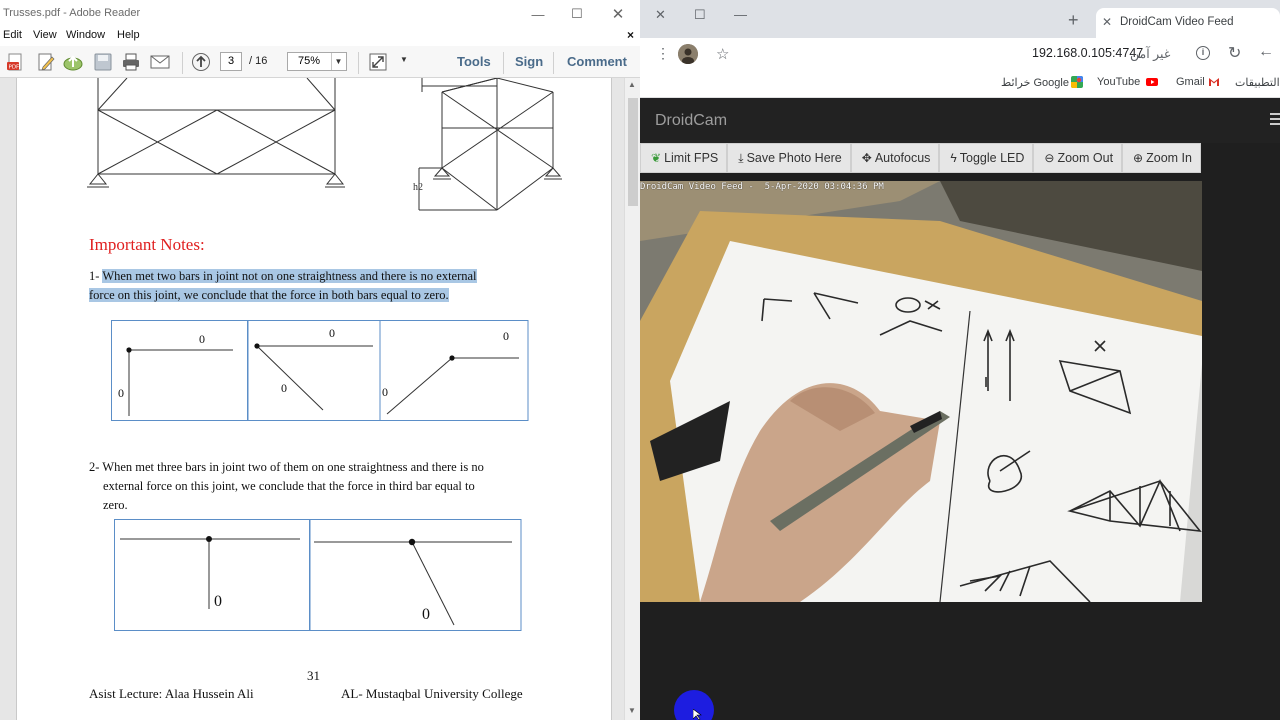  Describe the element at coordinates (103, 62) in the screenshot. I see `save-icon` at that location.